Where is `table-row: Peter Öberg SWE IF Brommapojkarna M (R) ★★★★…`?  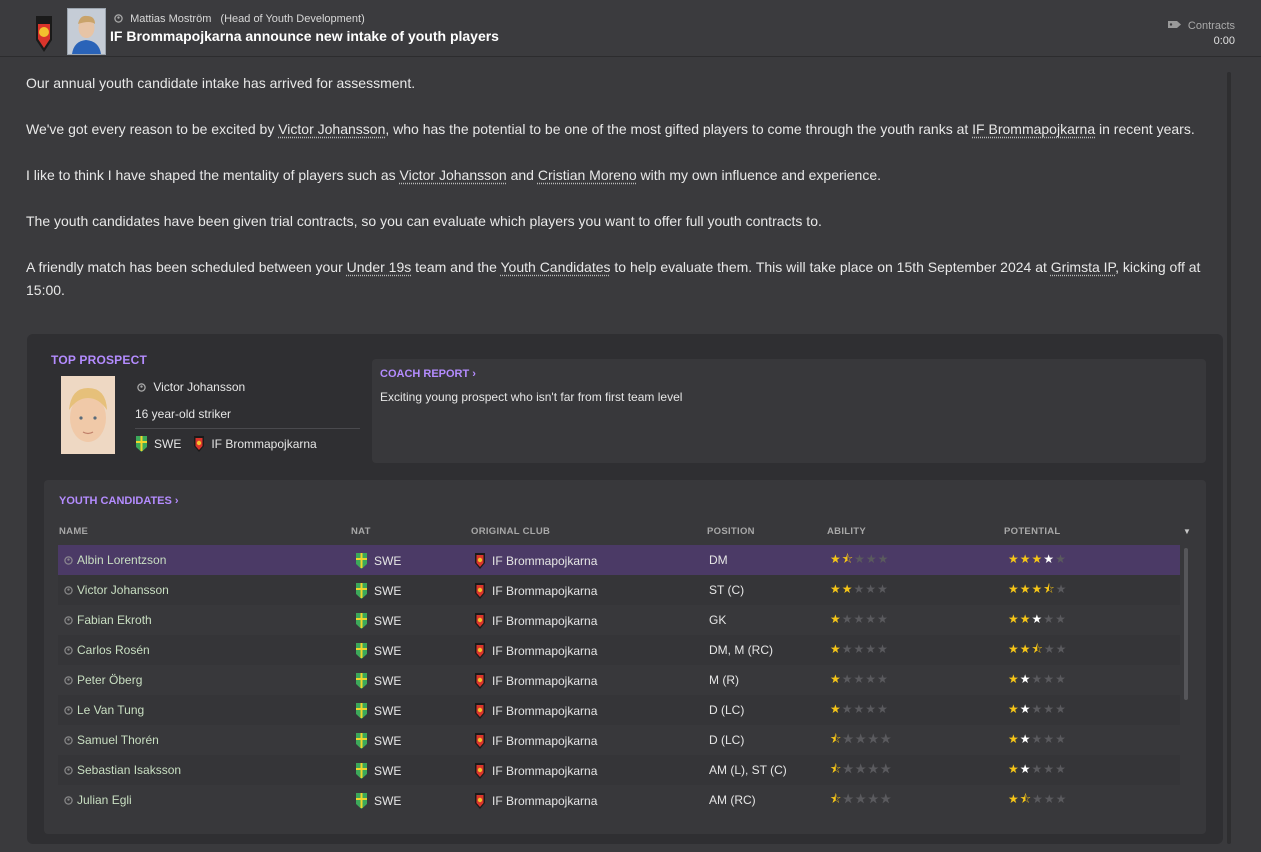
table-row: Peter Öberg SWE IF Brommapojkarna M (R) ★★★★… is located at coordinates (619, 680).